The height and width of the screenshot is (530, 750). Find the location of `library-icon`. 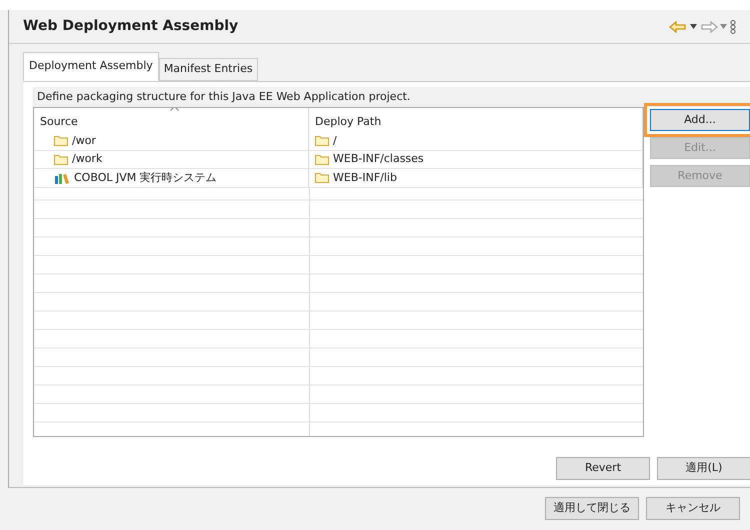

library-icon is located at coordinates (62, 178).